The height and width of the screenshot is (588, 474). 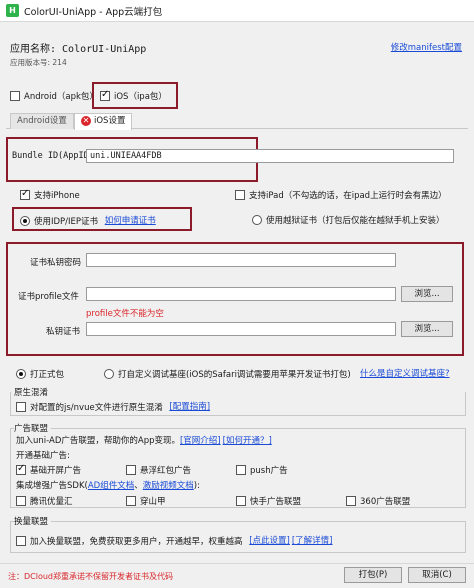 What do you see at coordinates (51, 502) in the screenshot?
I see `sdk-ad-tencent-label: 腾讯优量汇` at bounding box center [51, 502].